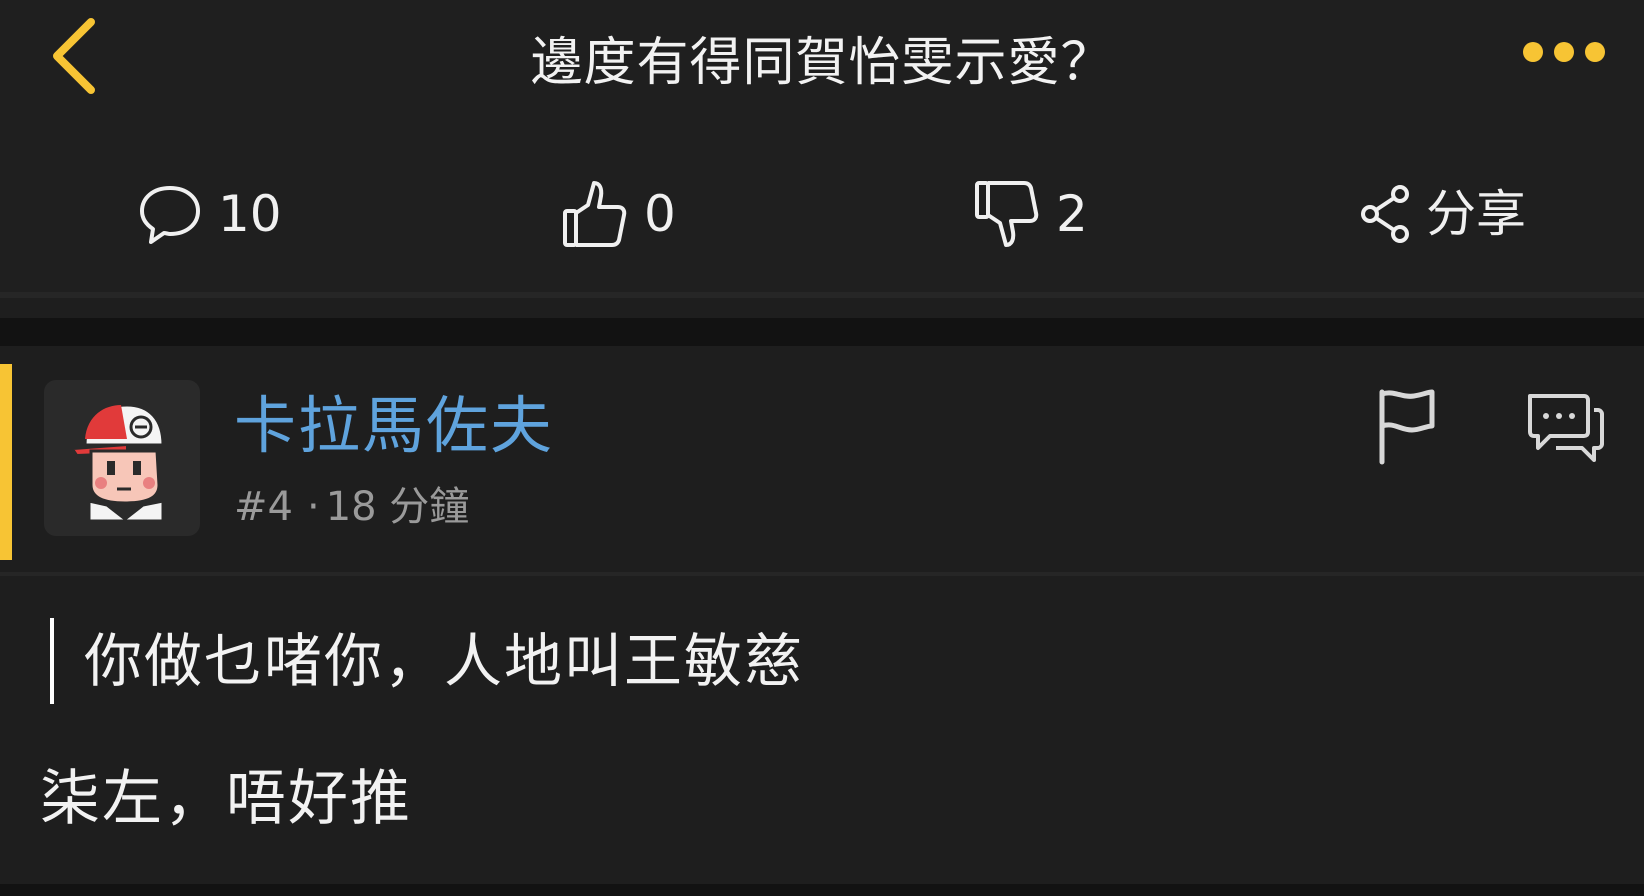 Image resolution: width=1644 pixels, height=896 pixels. Describe the element at coordinates (822, 332) in the screenshot. I see `section-divider` at that location.